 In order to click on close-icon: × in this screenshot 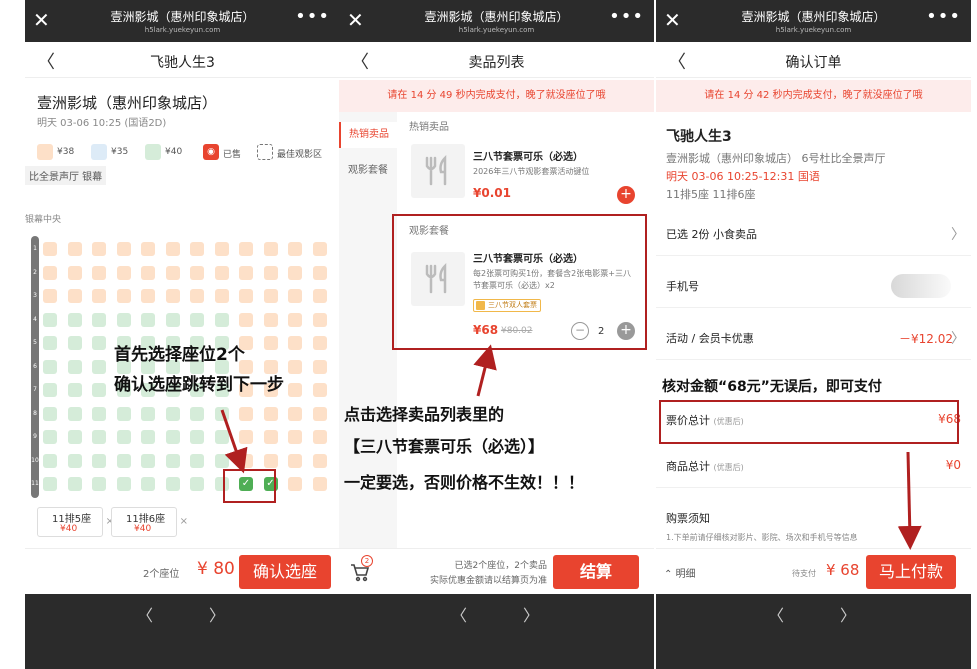, I will do `click(184, 521)`.